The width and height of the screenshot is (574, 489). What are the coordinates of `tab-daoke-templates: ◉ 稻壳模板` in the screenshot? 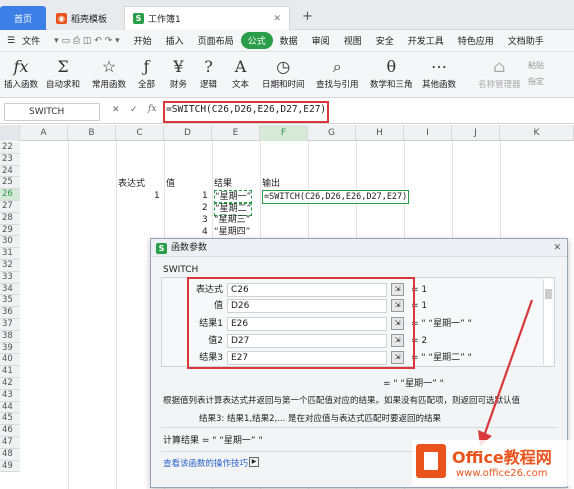 It's located at (85, 18).